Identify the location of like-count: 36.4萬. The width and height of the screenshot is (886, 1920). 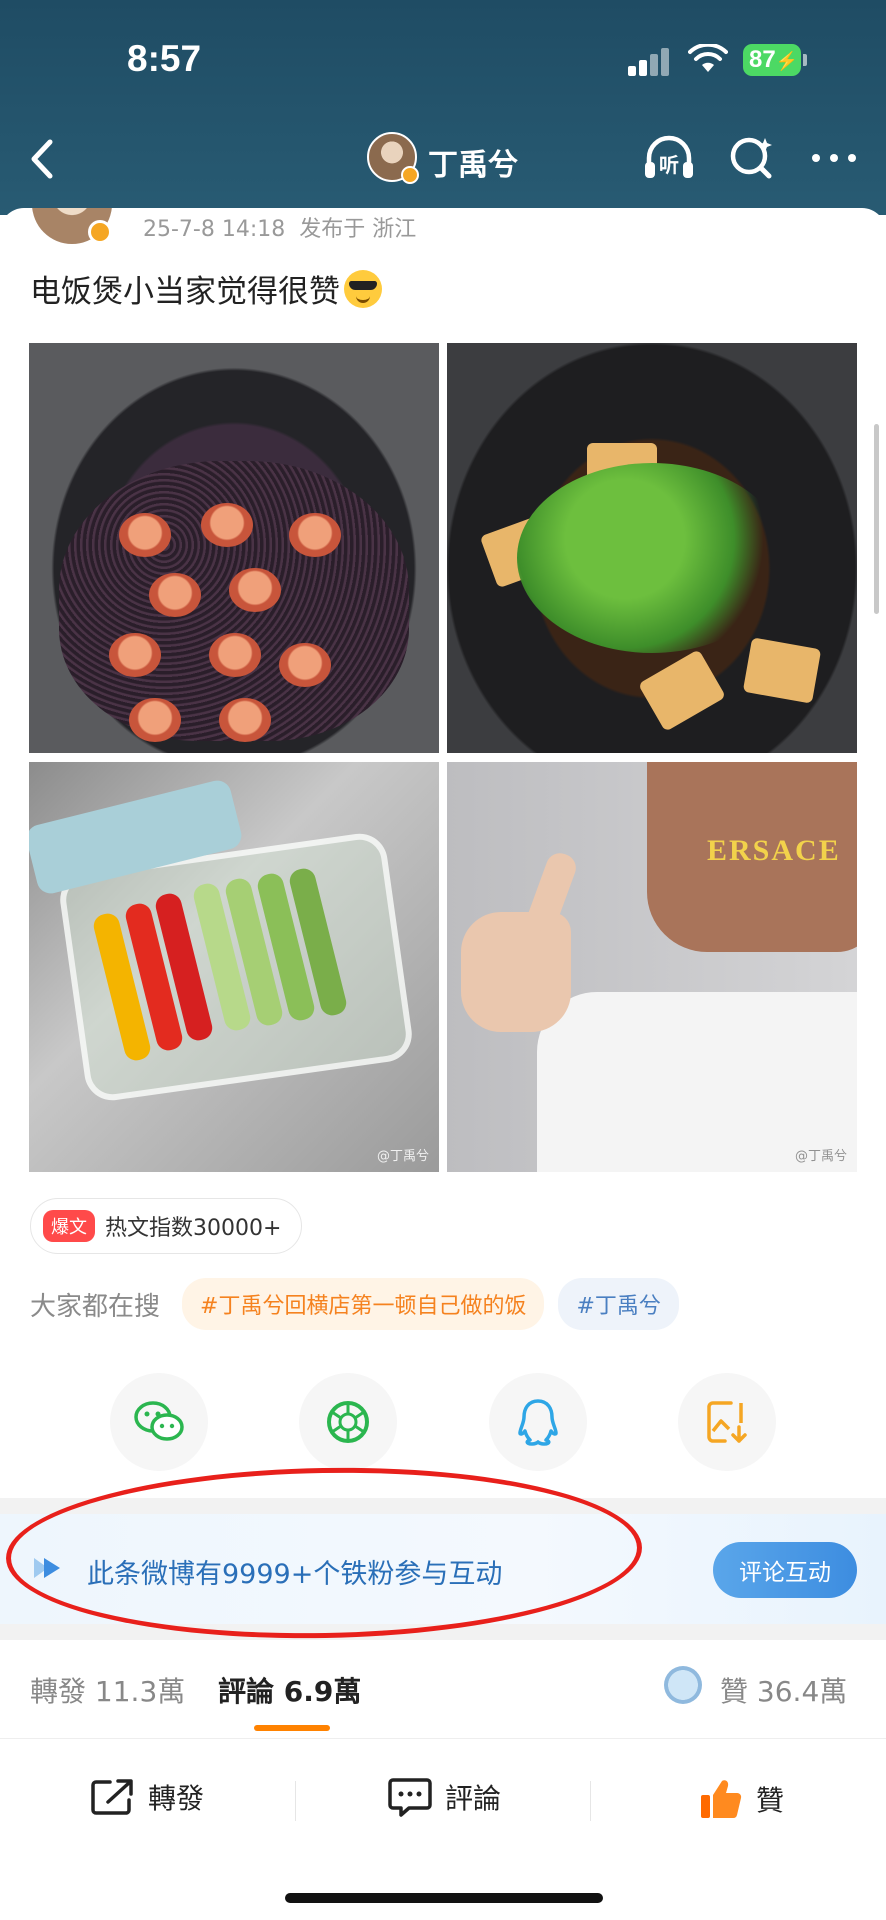
(802, 1691).